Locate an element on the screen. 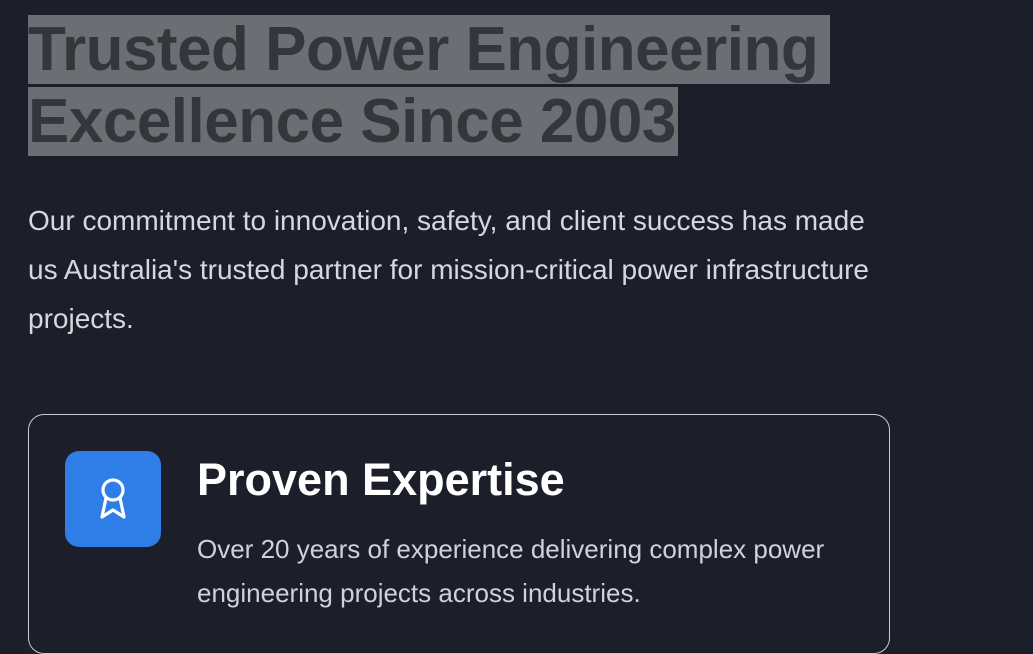 The image size is (1033, 654). headline-line-2: Excellence Since 2003 is located at coordinates (353, 121).